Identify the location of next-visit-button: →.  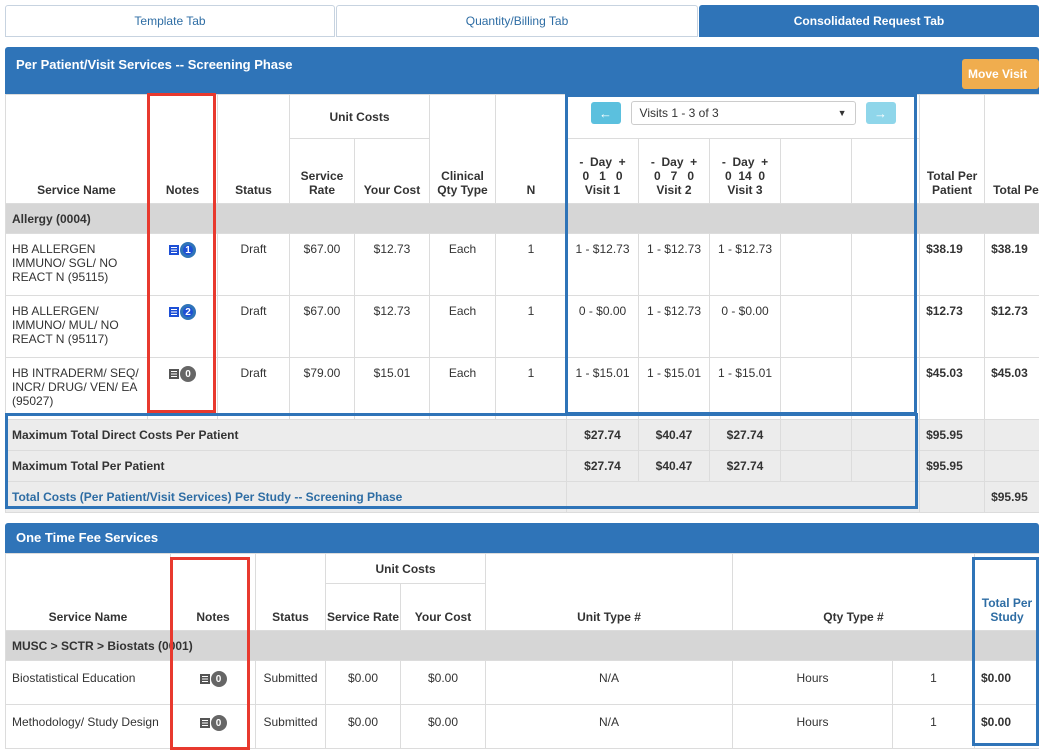
(880, 113).